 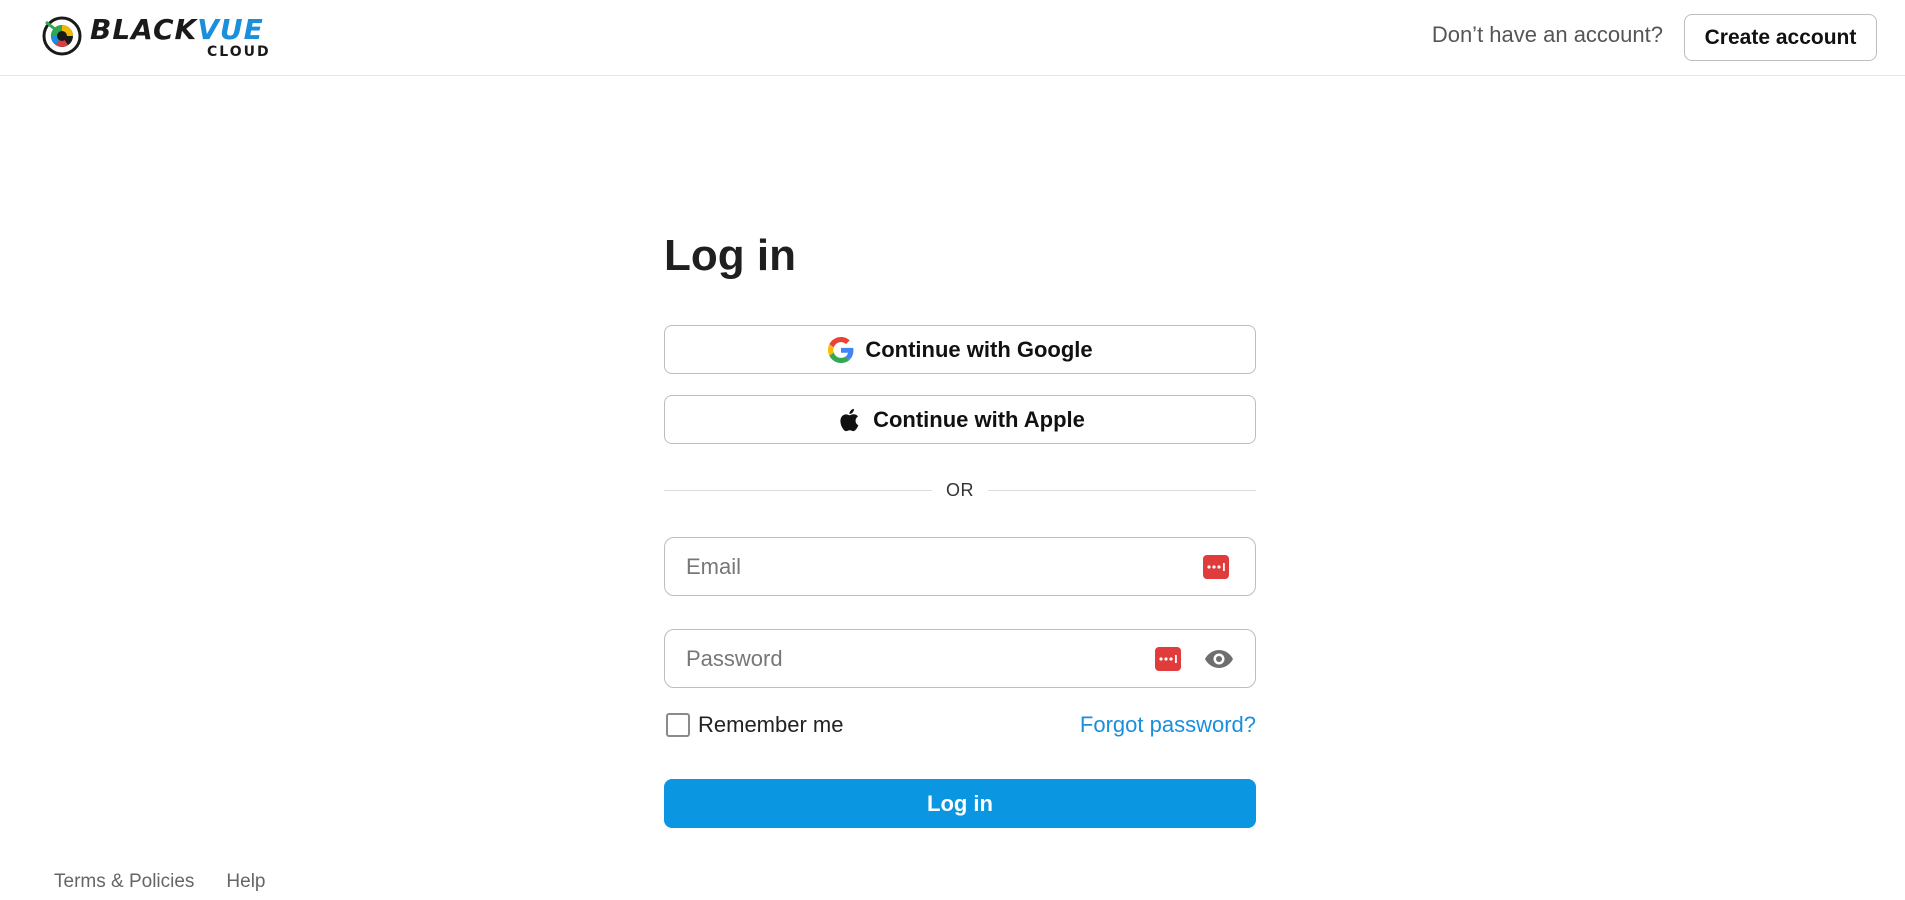 I want to click on remember-me-label: Remember me, so click(x=770, y=725).